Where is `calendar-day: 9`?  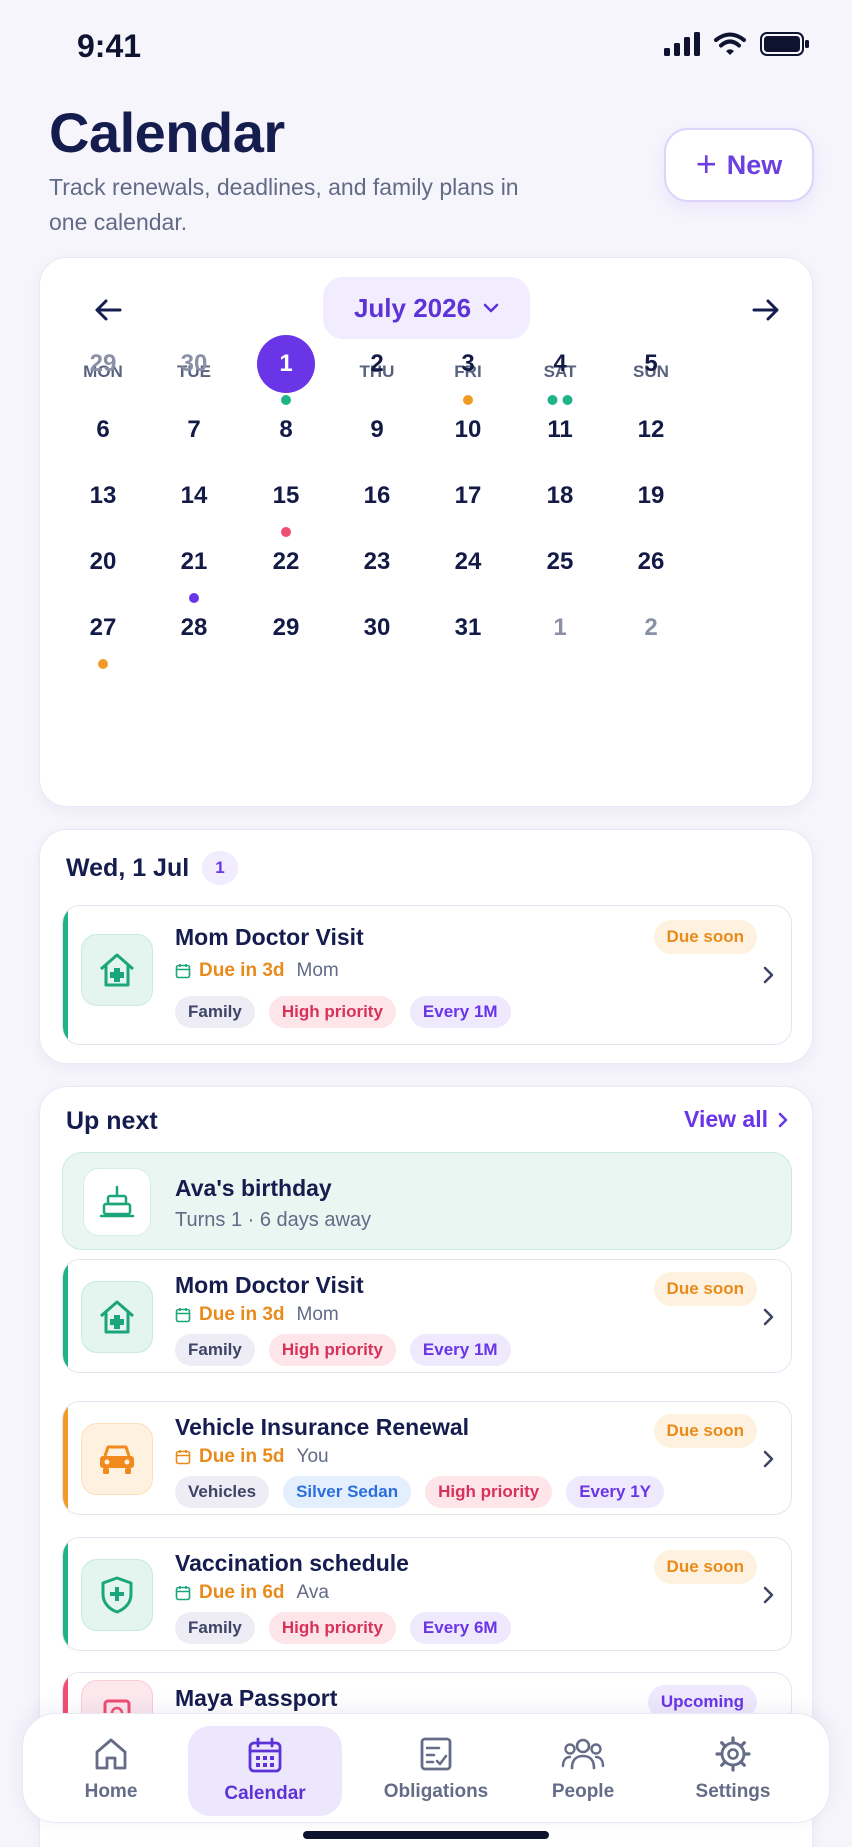
calendar-day: 9 is located at coordinates (377, 430).